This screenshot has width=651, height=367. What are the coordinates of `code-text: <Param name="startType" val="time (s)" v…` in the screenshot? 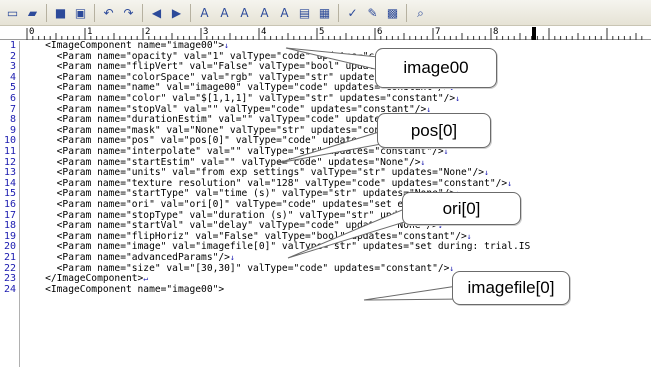 It's located at (239, 194).